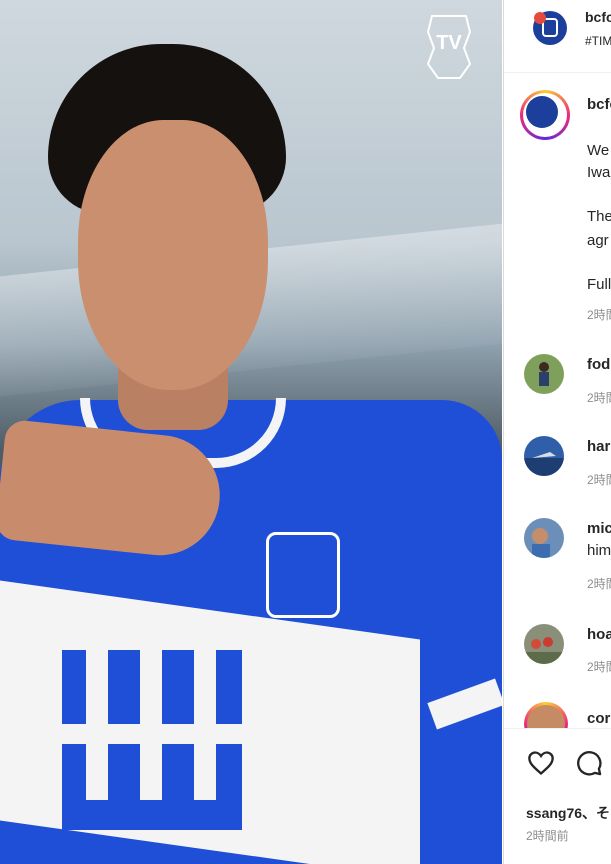 This screenshot has width=611, height=864. I want to click on likes-summary: ssang76、そ, so click(568, 813).